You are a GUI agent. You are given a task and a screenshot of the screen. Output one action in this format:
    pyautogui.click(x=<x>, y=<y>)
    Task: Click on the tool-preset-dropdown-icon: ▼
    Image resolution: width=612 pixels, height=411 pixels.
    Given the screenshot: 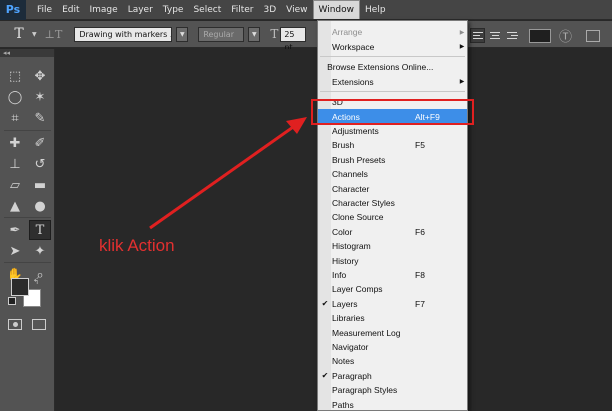 What is the action you would take?
    pyautogui.click(x=34, y=34)
    